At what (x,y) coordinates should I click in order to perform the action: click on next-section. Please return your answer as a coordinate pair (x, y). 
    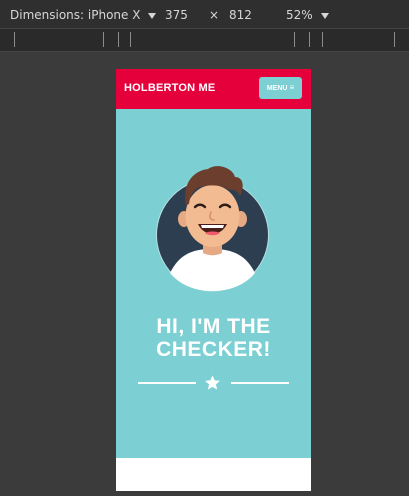
    Looking at the image, I should click on (213, 474).